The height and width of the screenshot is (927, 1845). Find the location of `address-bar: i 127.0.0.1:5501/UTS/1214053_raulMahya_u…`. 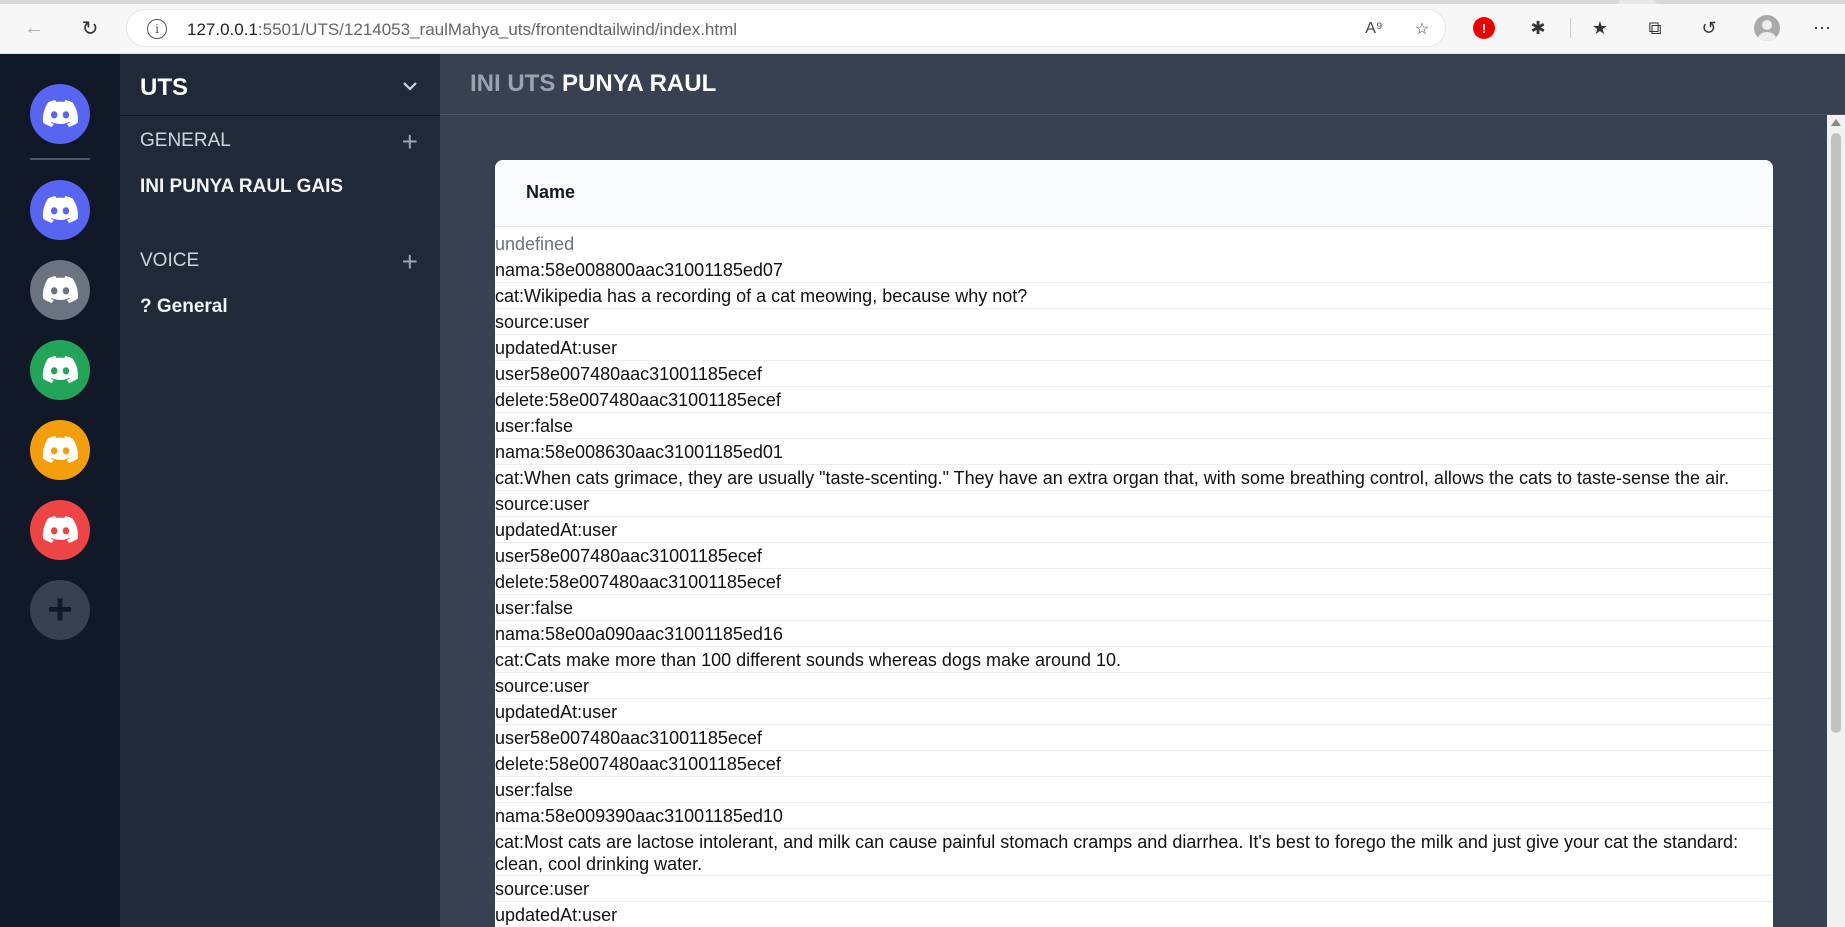

address-bar: i 127.0.0.1:5501/UTS/1214053_raulMahya_u… is located at coordinates (786, 28).